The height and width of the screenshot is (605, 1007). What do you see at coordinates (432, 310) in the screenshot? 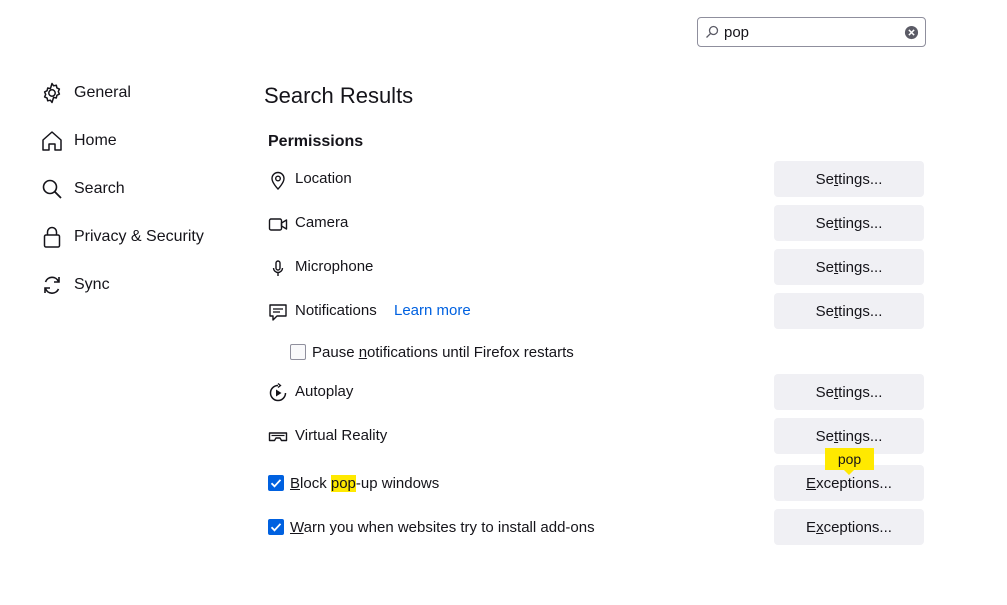
I see `learn-more-link: Learn more` at bounding box center [432, 310].